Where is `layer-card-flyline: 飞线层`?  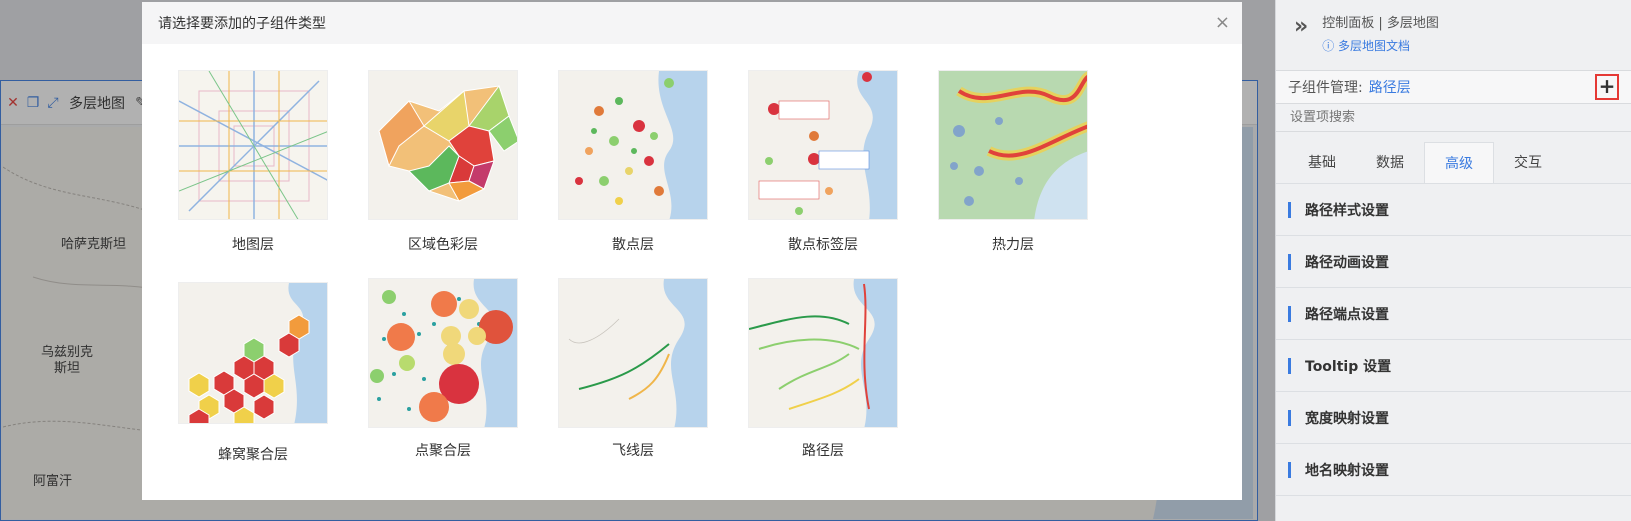 layer-card-flyline: 飞线层 is located at coordinates (633, 369).